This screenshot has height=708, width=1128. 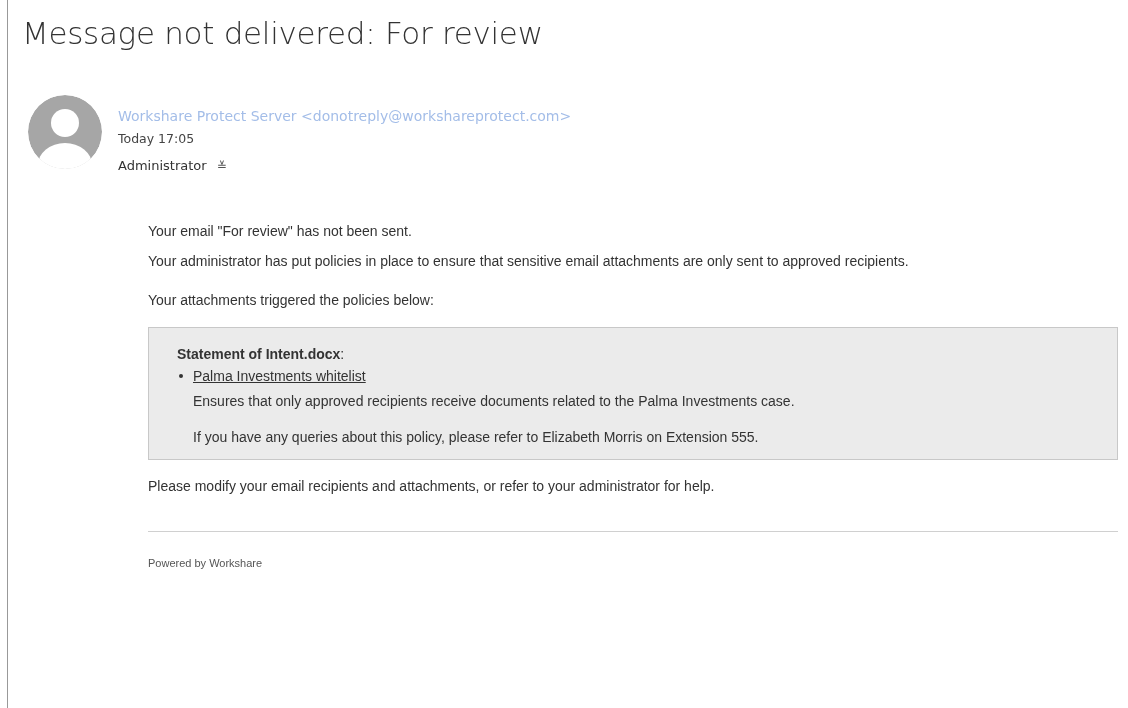 What do you see at coordinates (476, 437) in the screenshot?
I see `policy-contact: If you have any queries about this policy, please refer to Elizabeth Morris on Extension 555.` at bounding box center [476, 437].